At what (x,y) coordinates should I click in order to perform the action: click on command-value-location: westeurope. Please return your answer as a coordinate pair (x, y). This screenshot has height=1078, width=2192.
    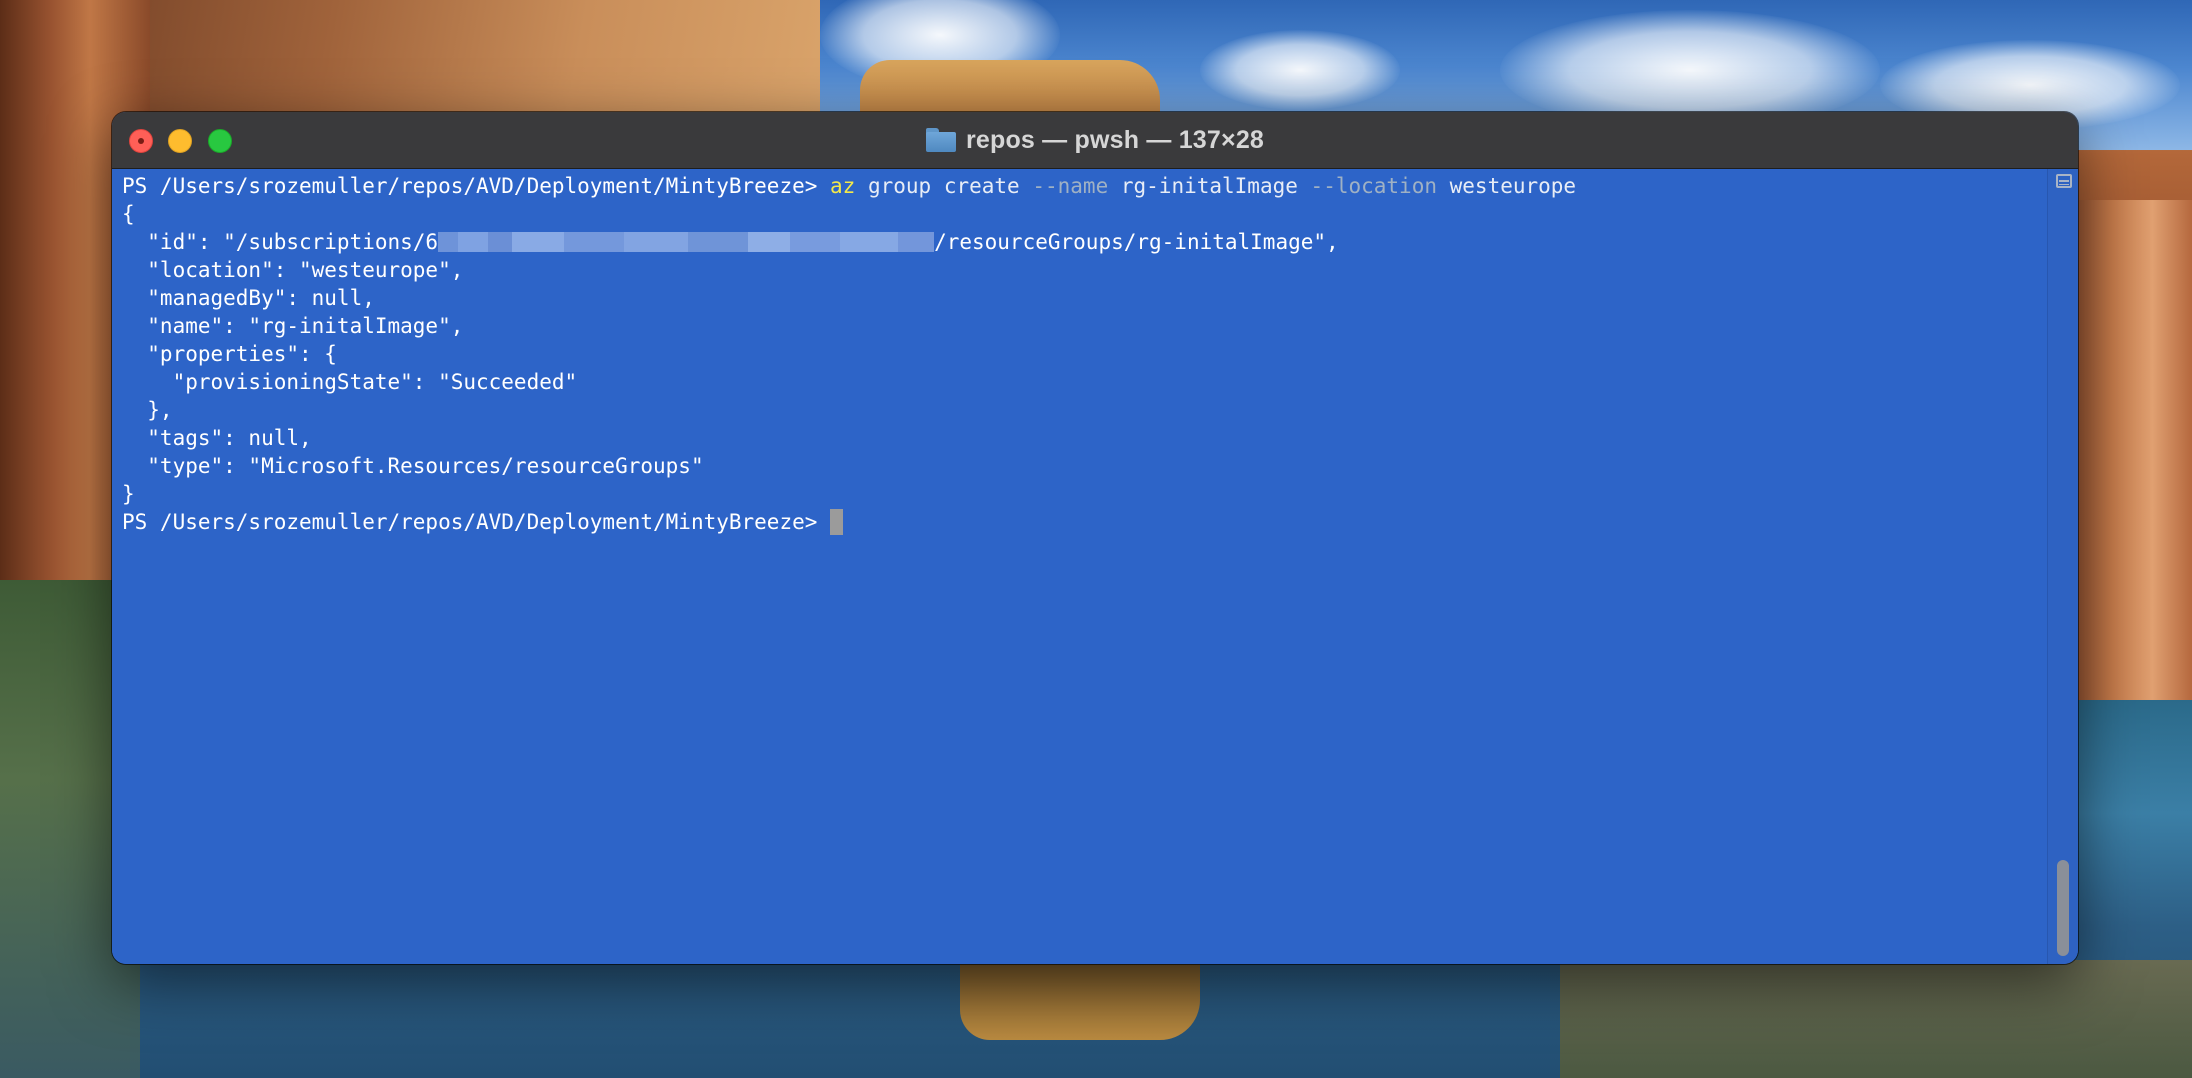
    Looking at the image, I should click on (1513, 186).